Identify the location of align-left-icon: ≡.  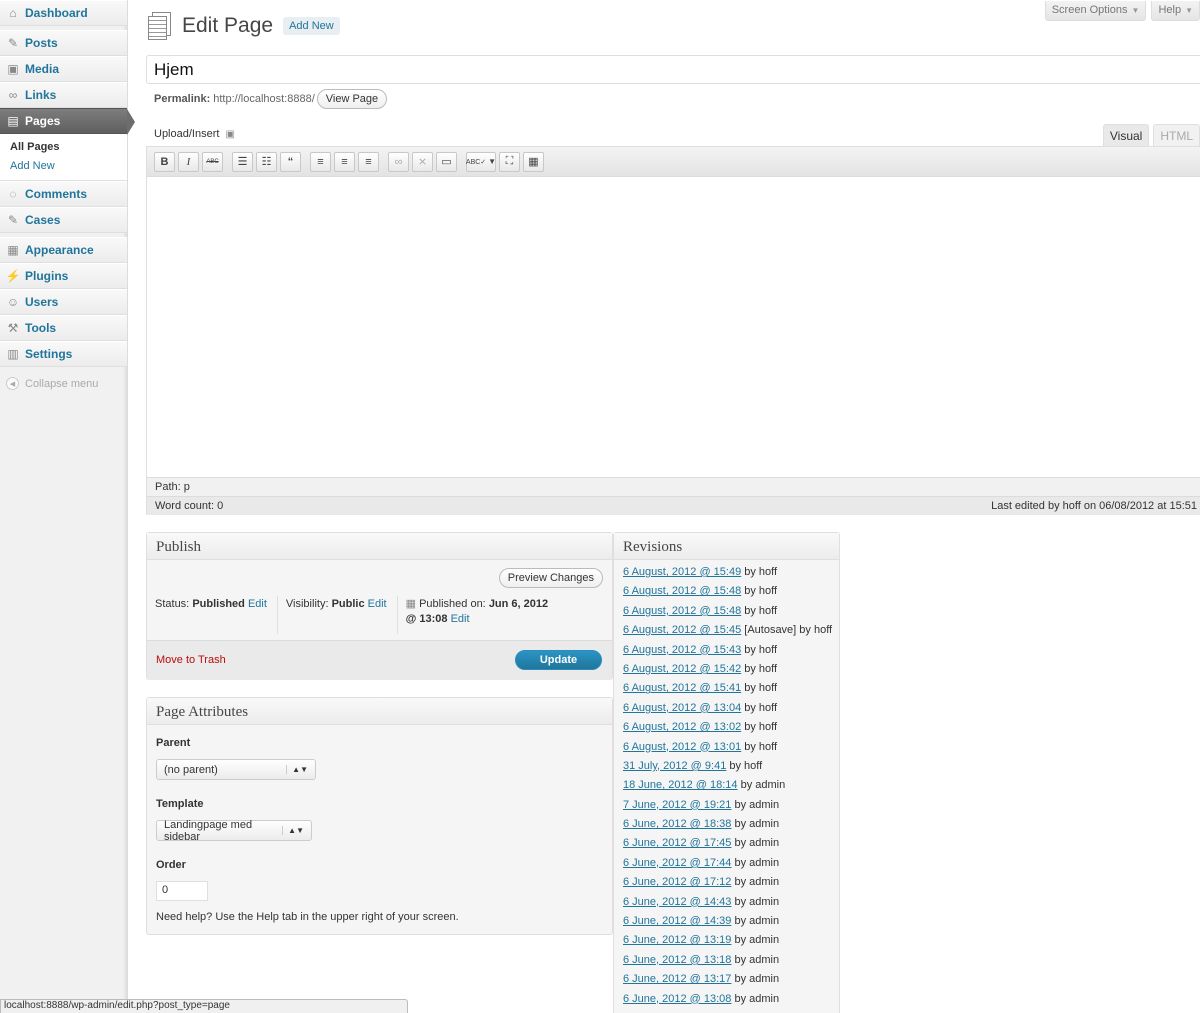
(320, 161).